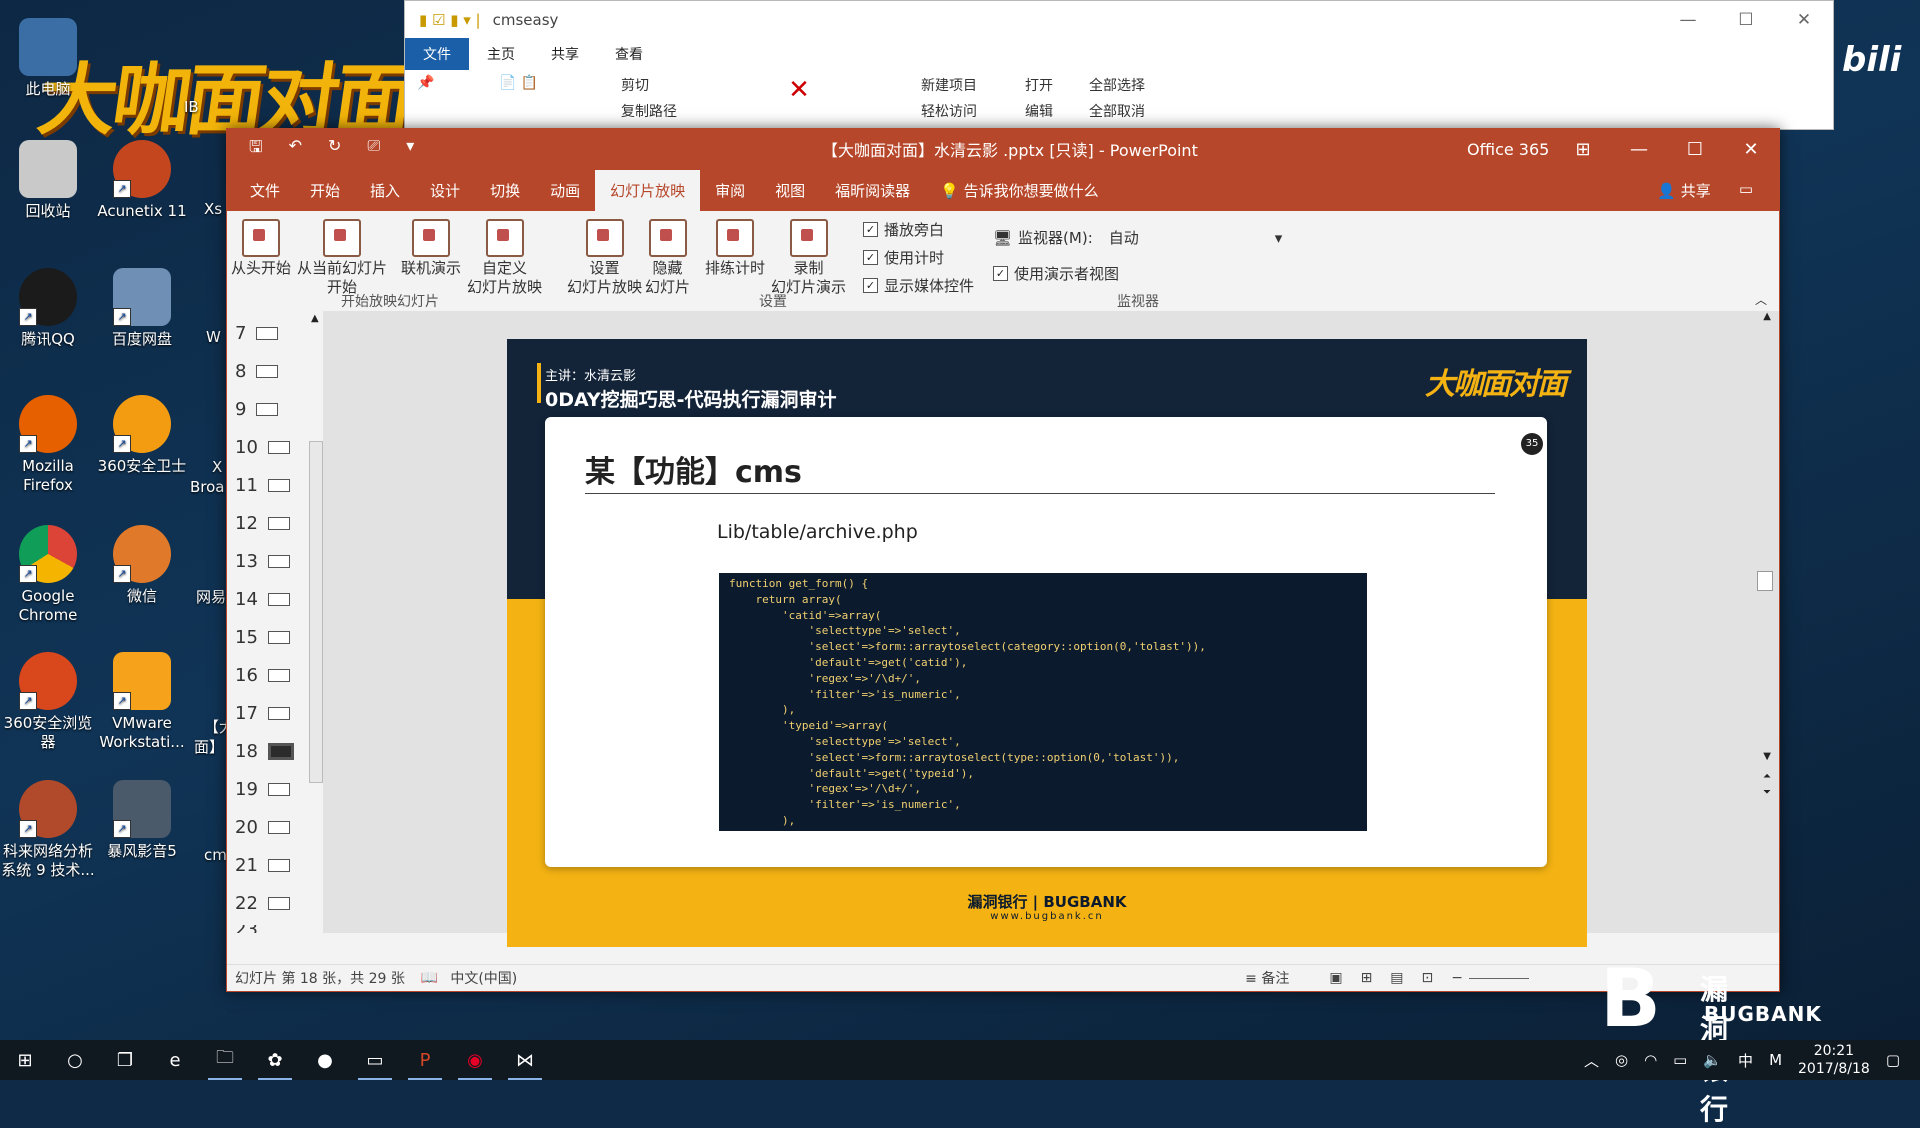 The height and width of the screenshot is (1128, 1920). I want to click on tray-app-icon: ◎, so click(1621, 1060).